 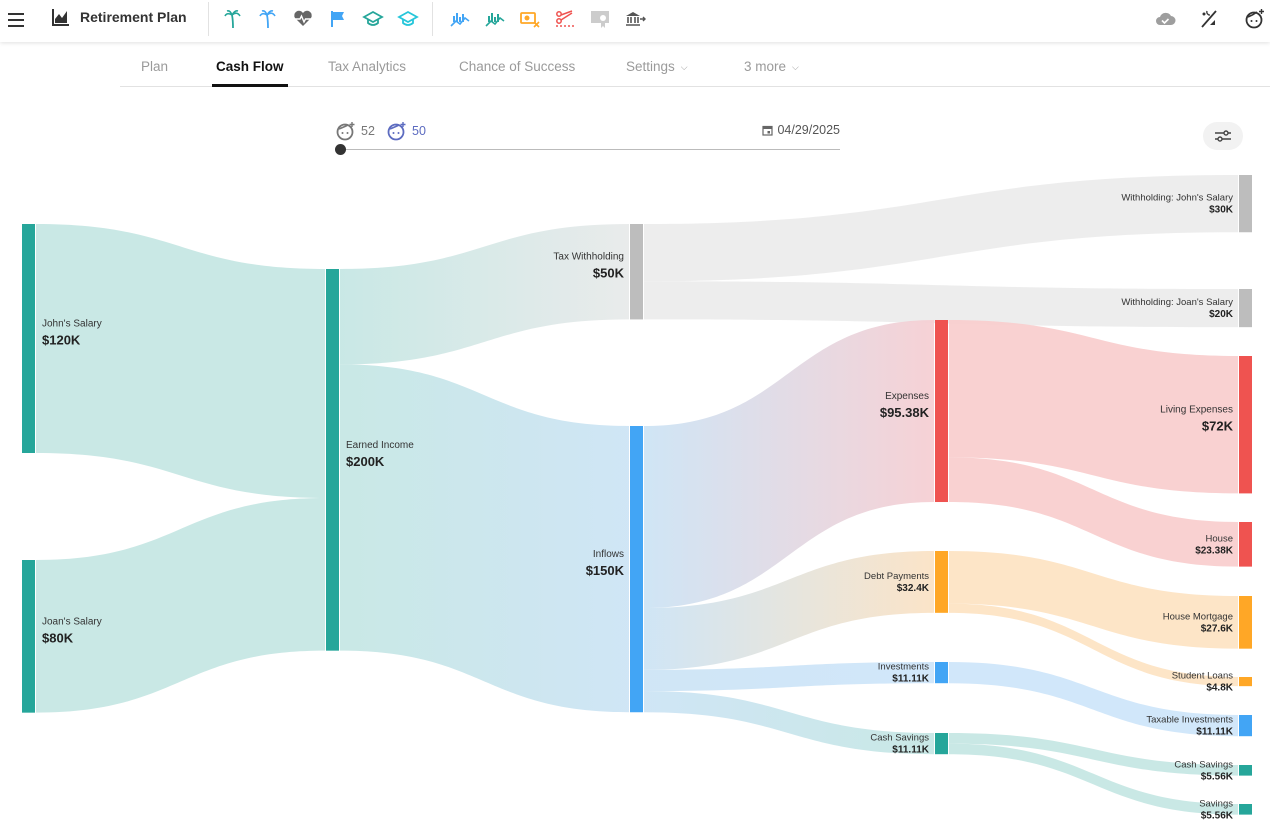 I want to click on sankey-node-house, so click(x=1245, y=544).